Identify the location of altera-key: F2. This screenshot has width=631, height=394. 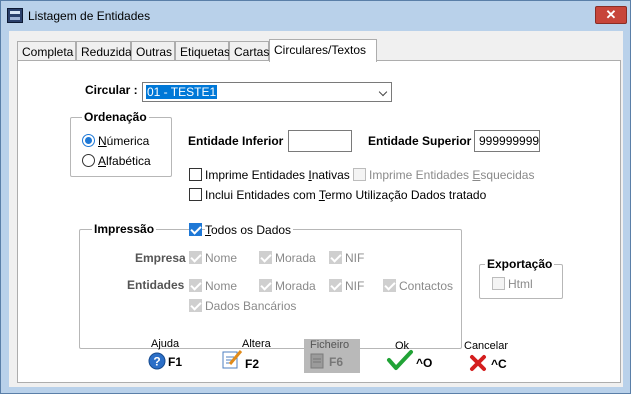
(252, 364).